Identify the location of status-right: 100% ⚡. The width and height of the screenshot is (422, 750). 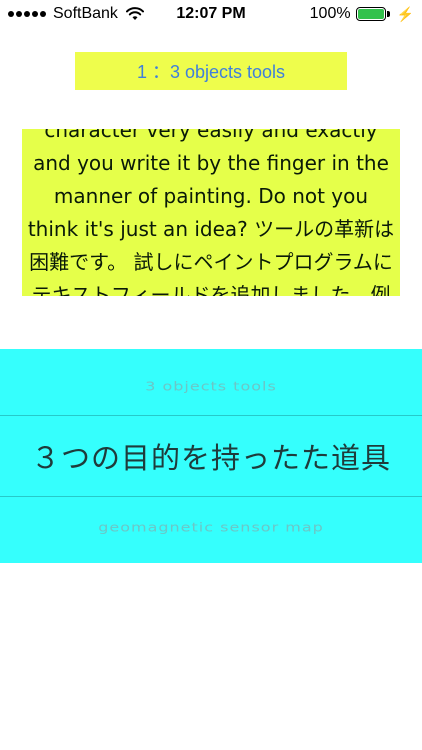
(362, 14).